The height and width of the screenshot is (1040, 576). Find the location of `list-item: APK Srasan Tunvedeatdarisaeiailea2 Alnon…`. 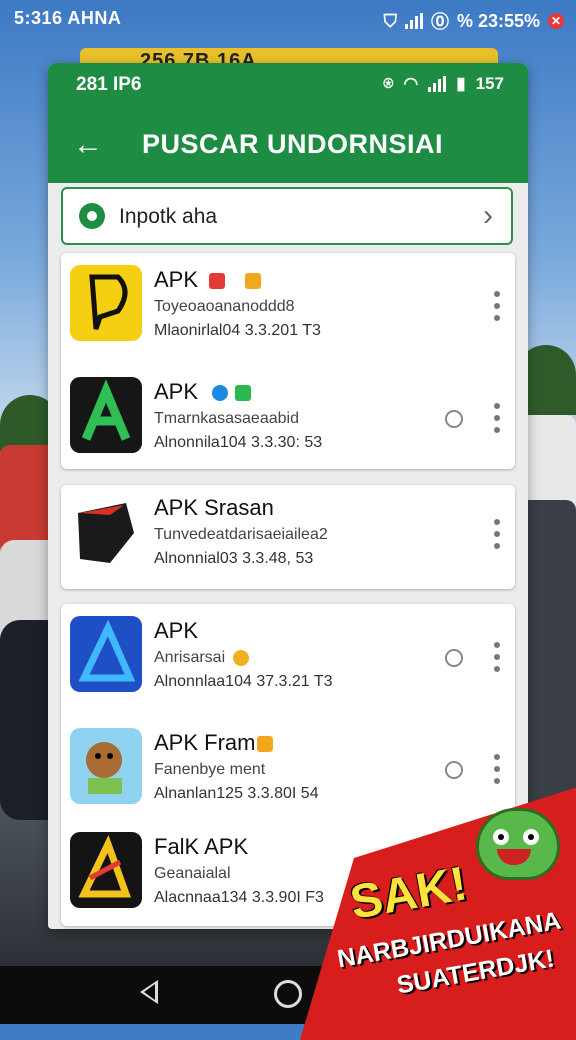

list-item: APK Srasan Tunvedeatdarisaeiailea2 Alnon… is located at coordinates (288, 536).